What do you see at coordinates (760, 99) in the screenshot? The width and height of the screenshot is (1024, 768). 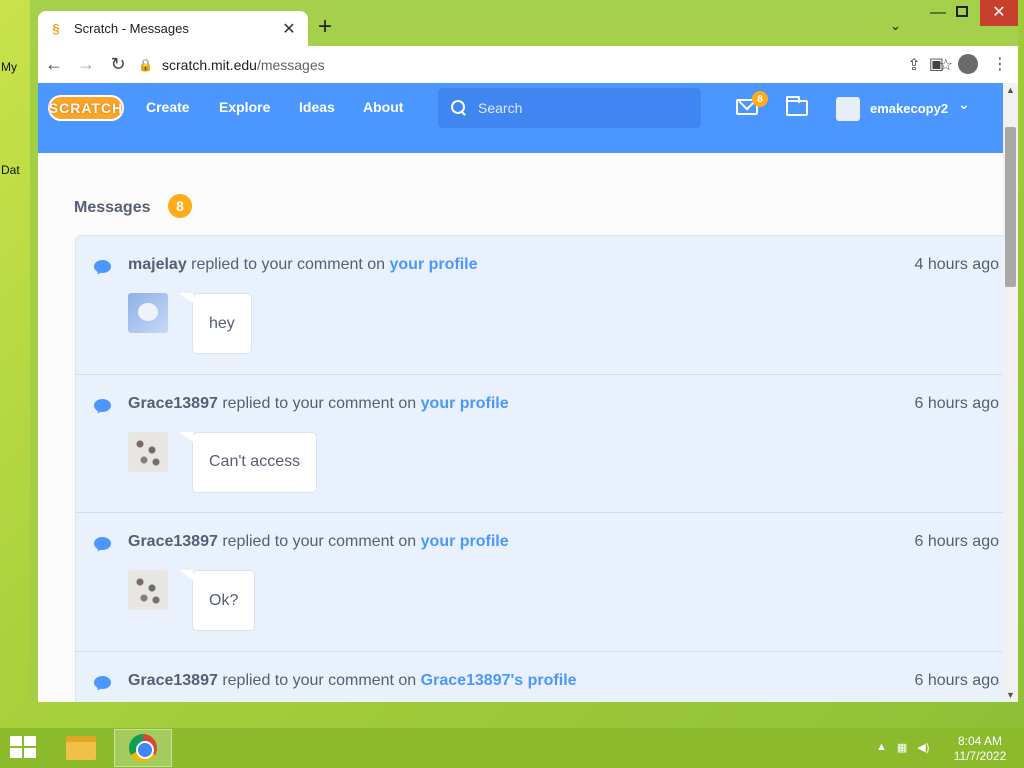 I see `messages-badge: 8` at bounding box center [760, 99].